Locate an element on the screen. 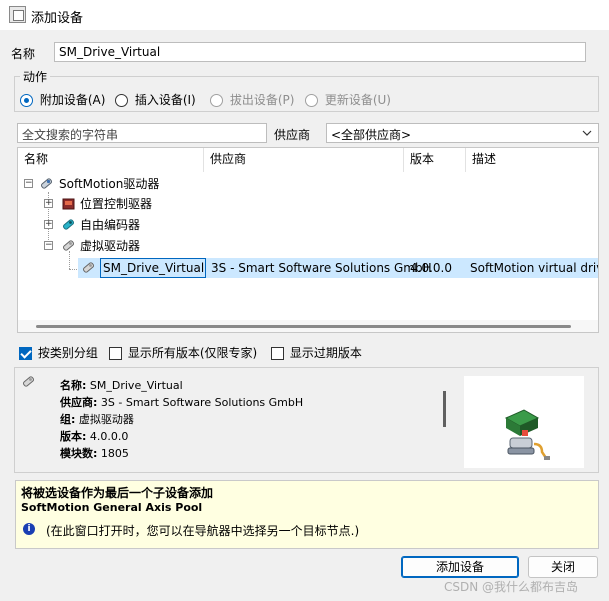 This screenshot has height=601, width=609. drive-icon is located at coordinates (46, 183).